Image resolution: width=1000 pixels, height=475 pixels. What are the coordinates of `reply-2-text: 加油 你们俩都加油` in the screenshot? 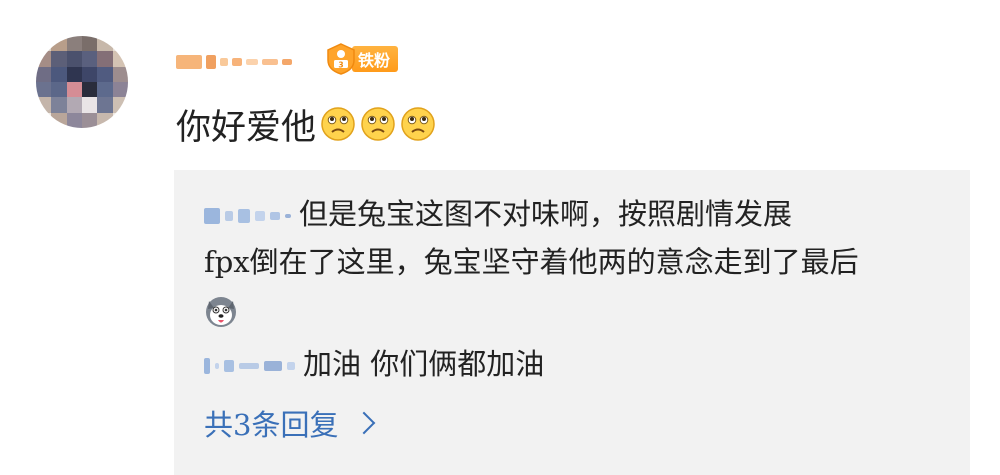 It's located at (424, 364).